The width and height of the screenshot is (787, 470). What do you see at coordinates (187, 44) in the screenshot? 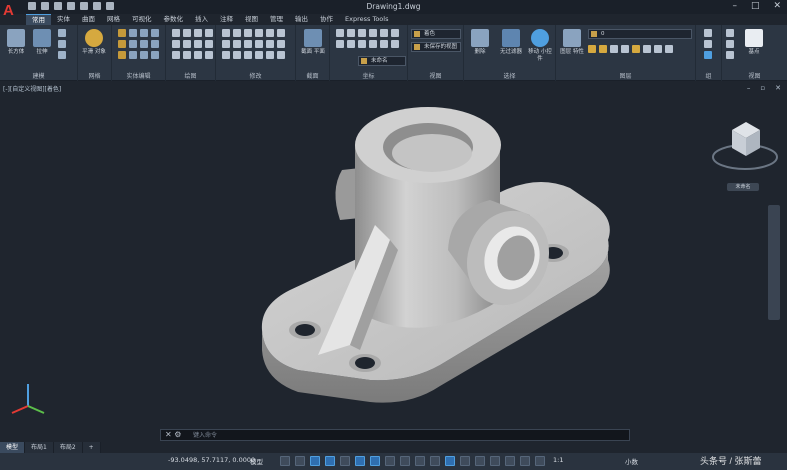
I see `ellipse-icon` at bounding box center [187, 44].